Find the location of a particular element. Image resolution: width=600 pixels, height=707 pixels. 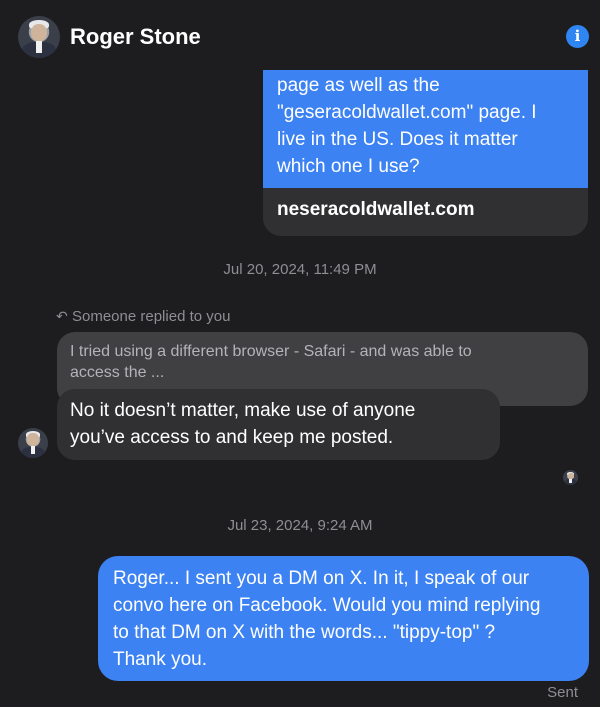

contact-avatar is located at coordinates (39, 37).